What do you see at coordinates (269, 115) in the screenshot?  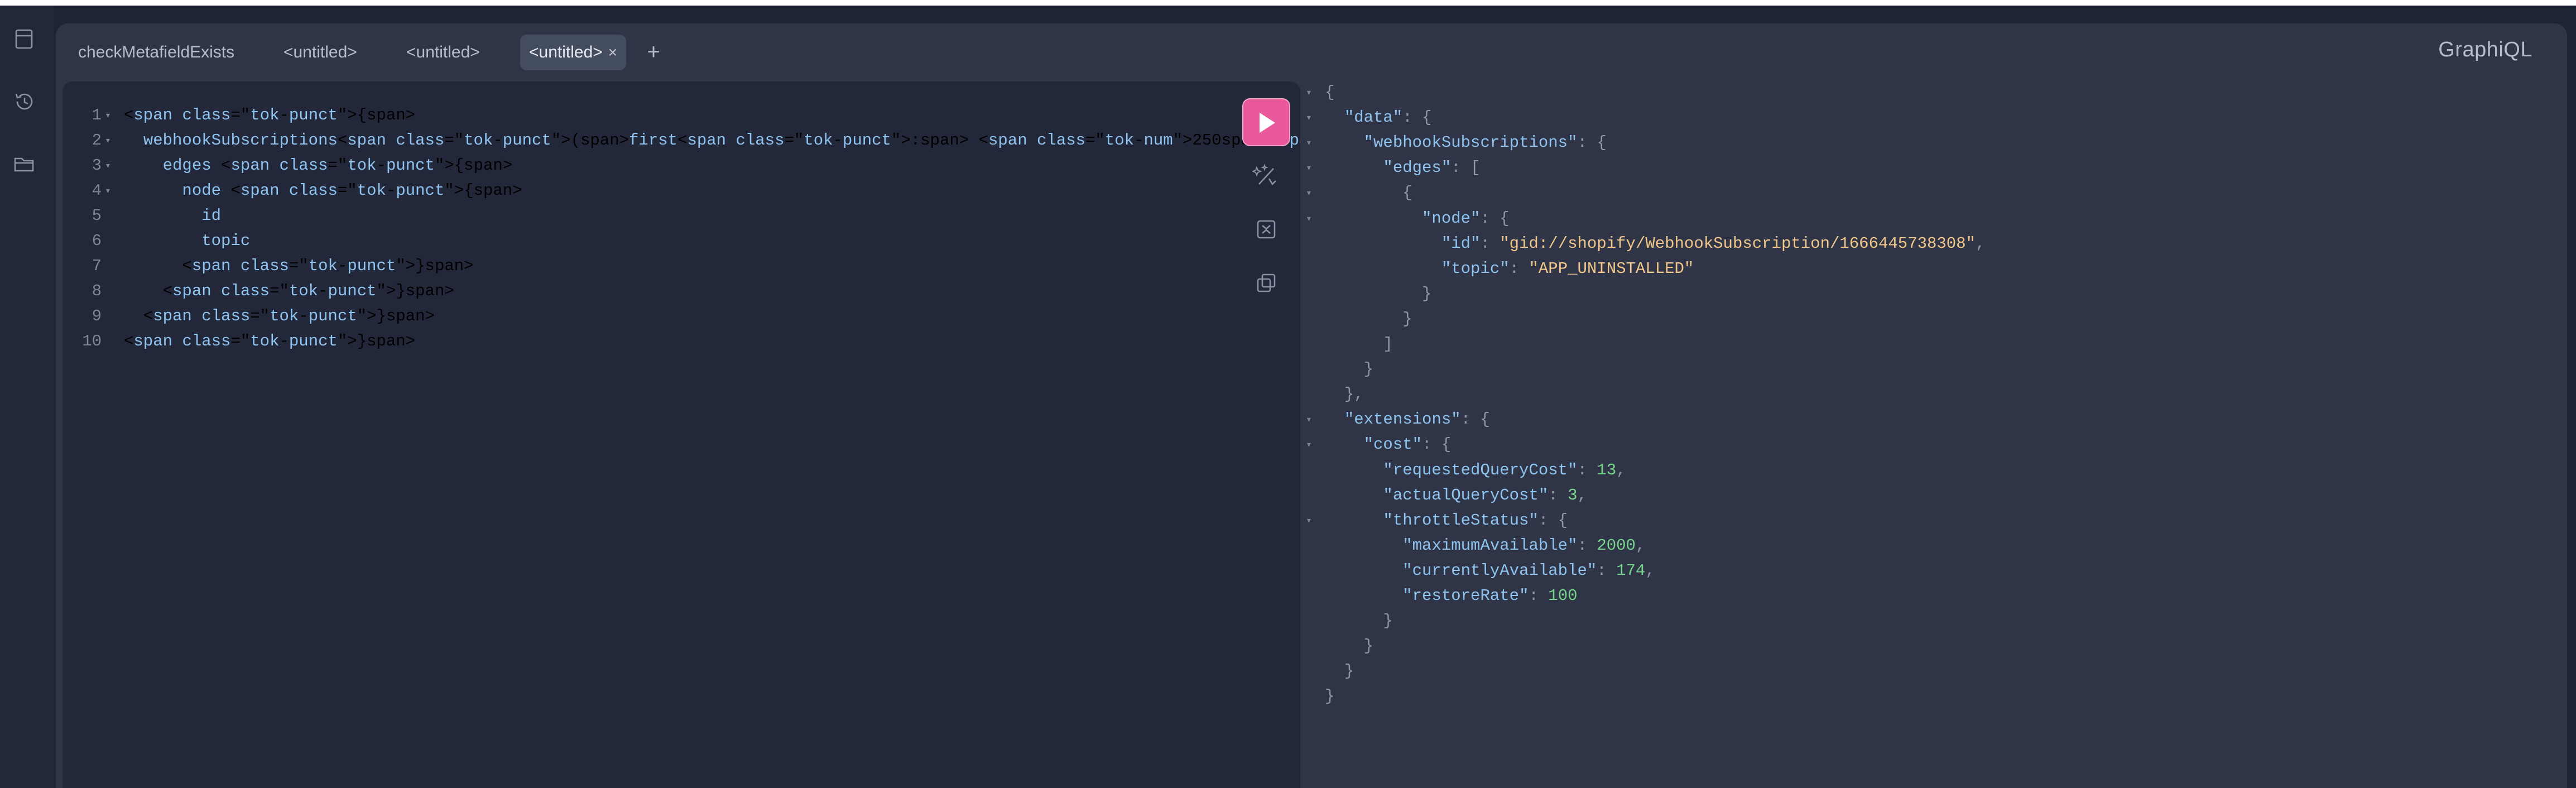 I see `code-line: <span class="tok-punct">{span>` at bounding box center [269, 115].